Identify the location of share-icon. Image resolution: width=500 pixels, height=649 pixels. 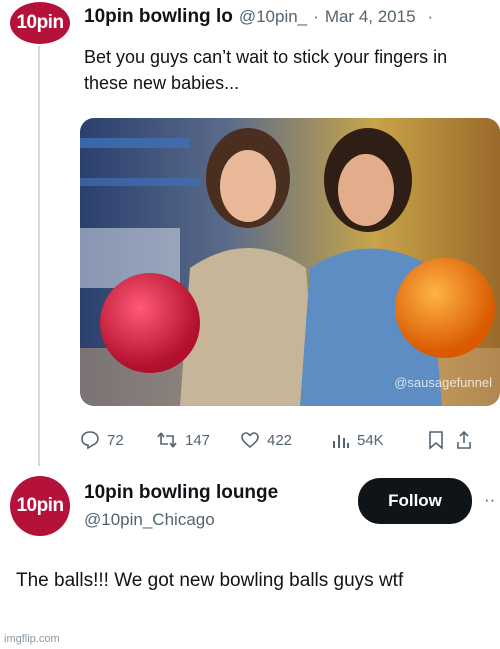
(464, 439).